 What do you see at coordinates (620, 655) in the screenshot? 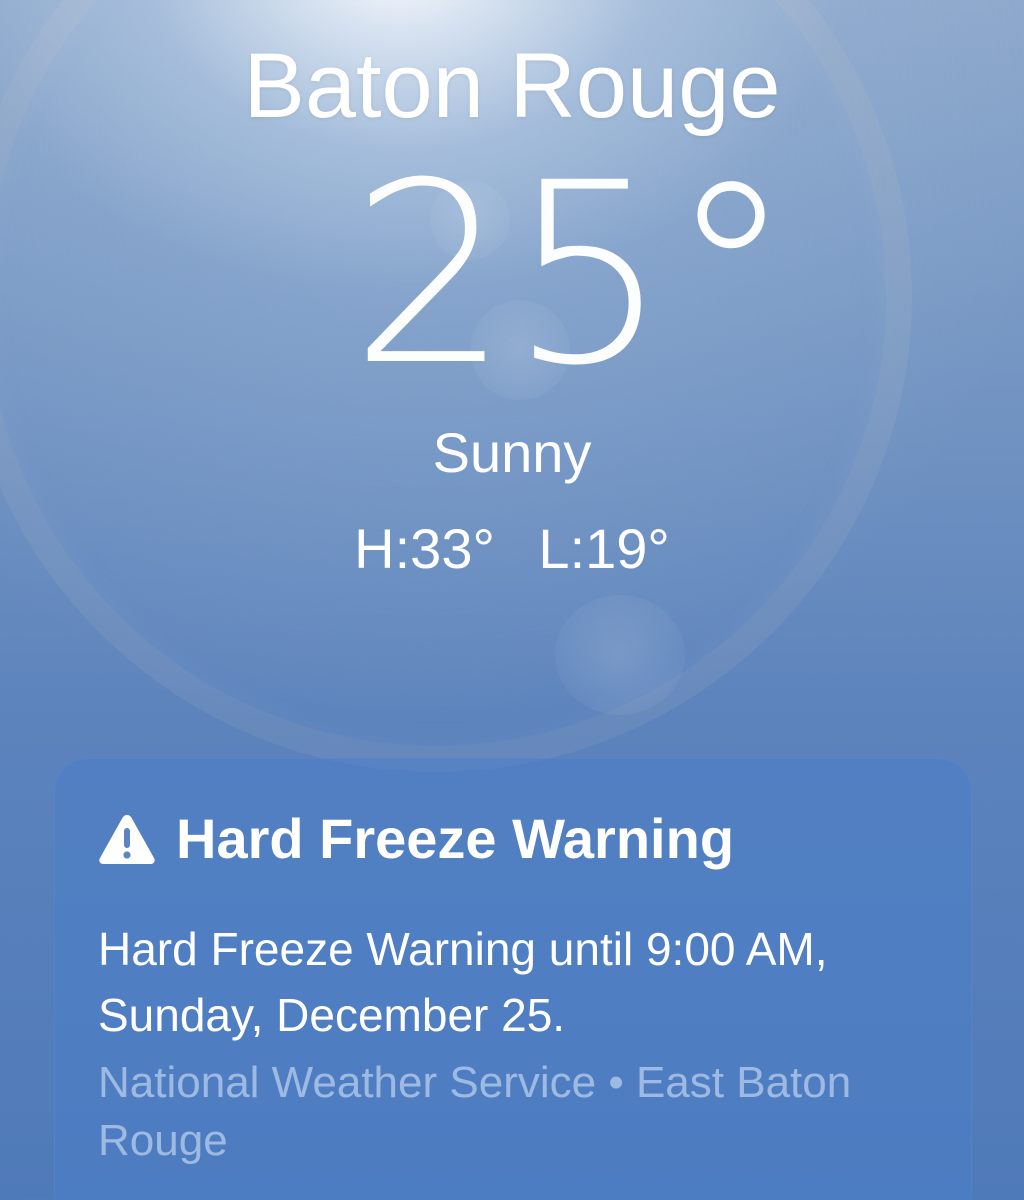
I see `lens-flare-decoration` at bounding box center [620, 655].